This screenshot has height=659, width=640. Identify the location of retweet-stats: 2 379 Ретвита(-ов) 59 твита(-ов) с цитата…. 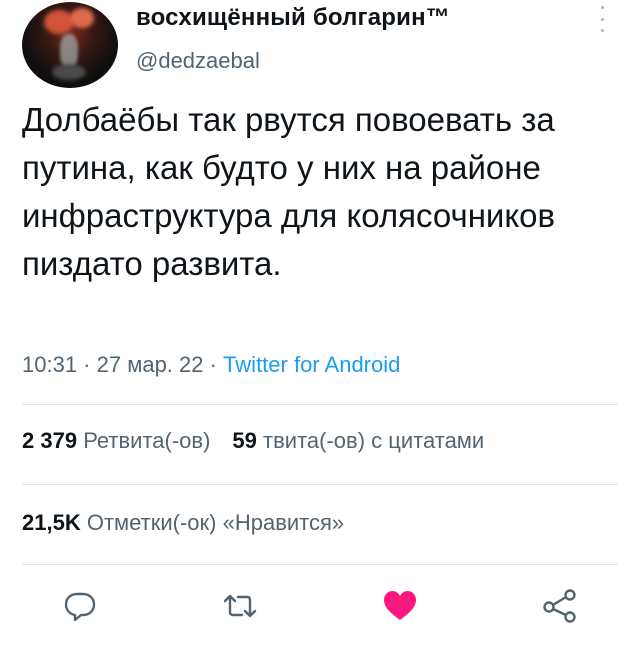
(253, 441).